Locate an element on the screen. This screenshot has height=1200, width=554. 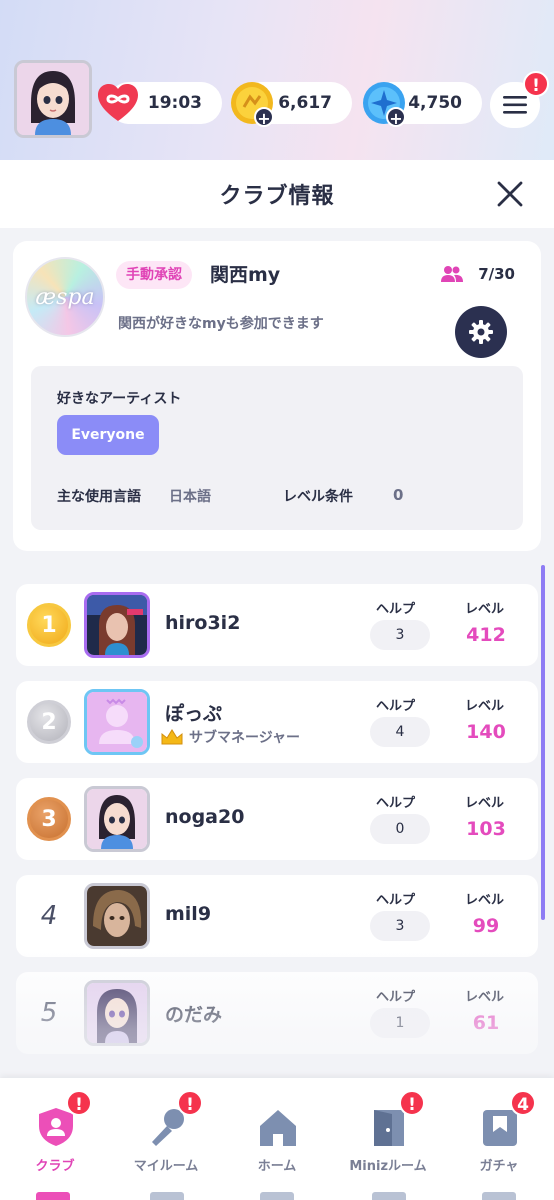
sheet-header: クラブ情報 is located at coordinates (277, 194).